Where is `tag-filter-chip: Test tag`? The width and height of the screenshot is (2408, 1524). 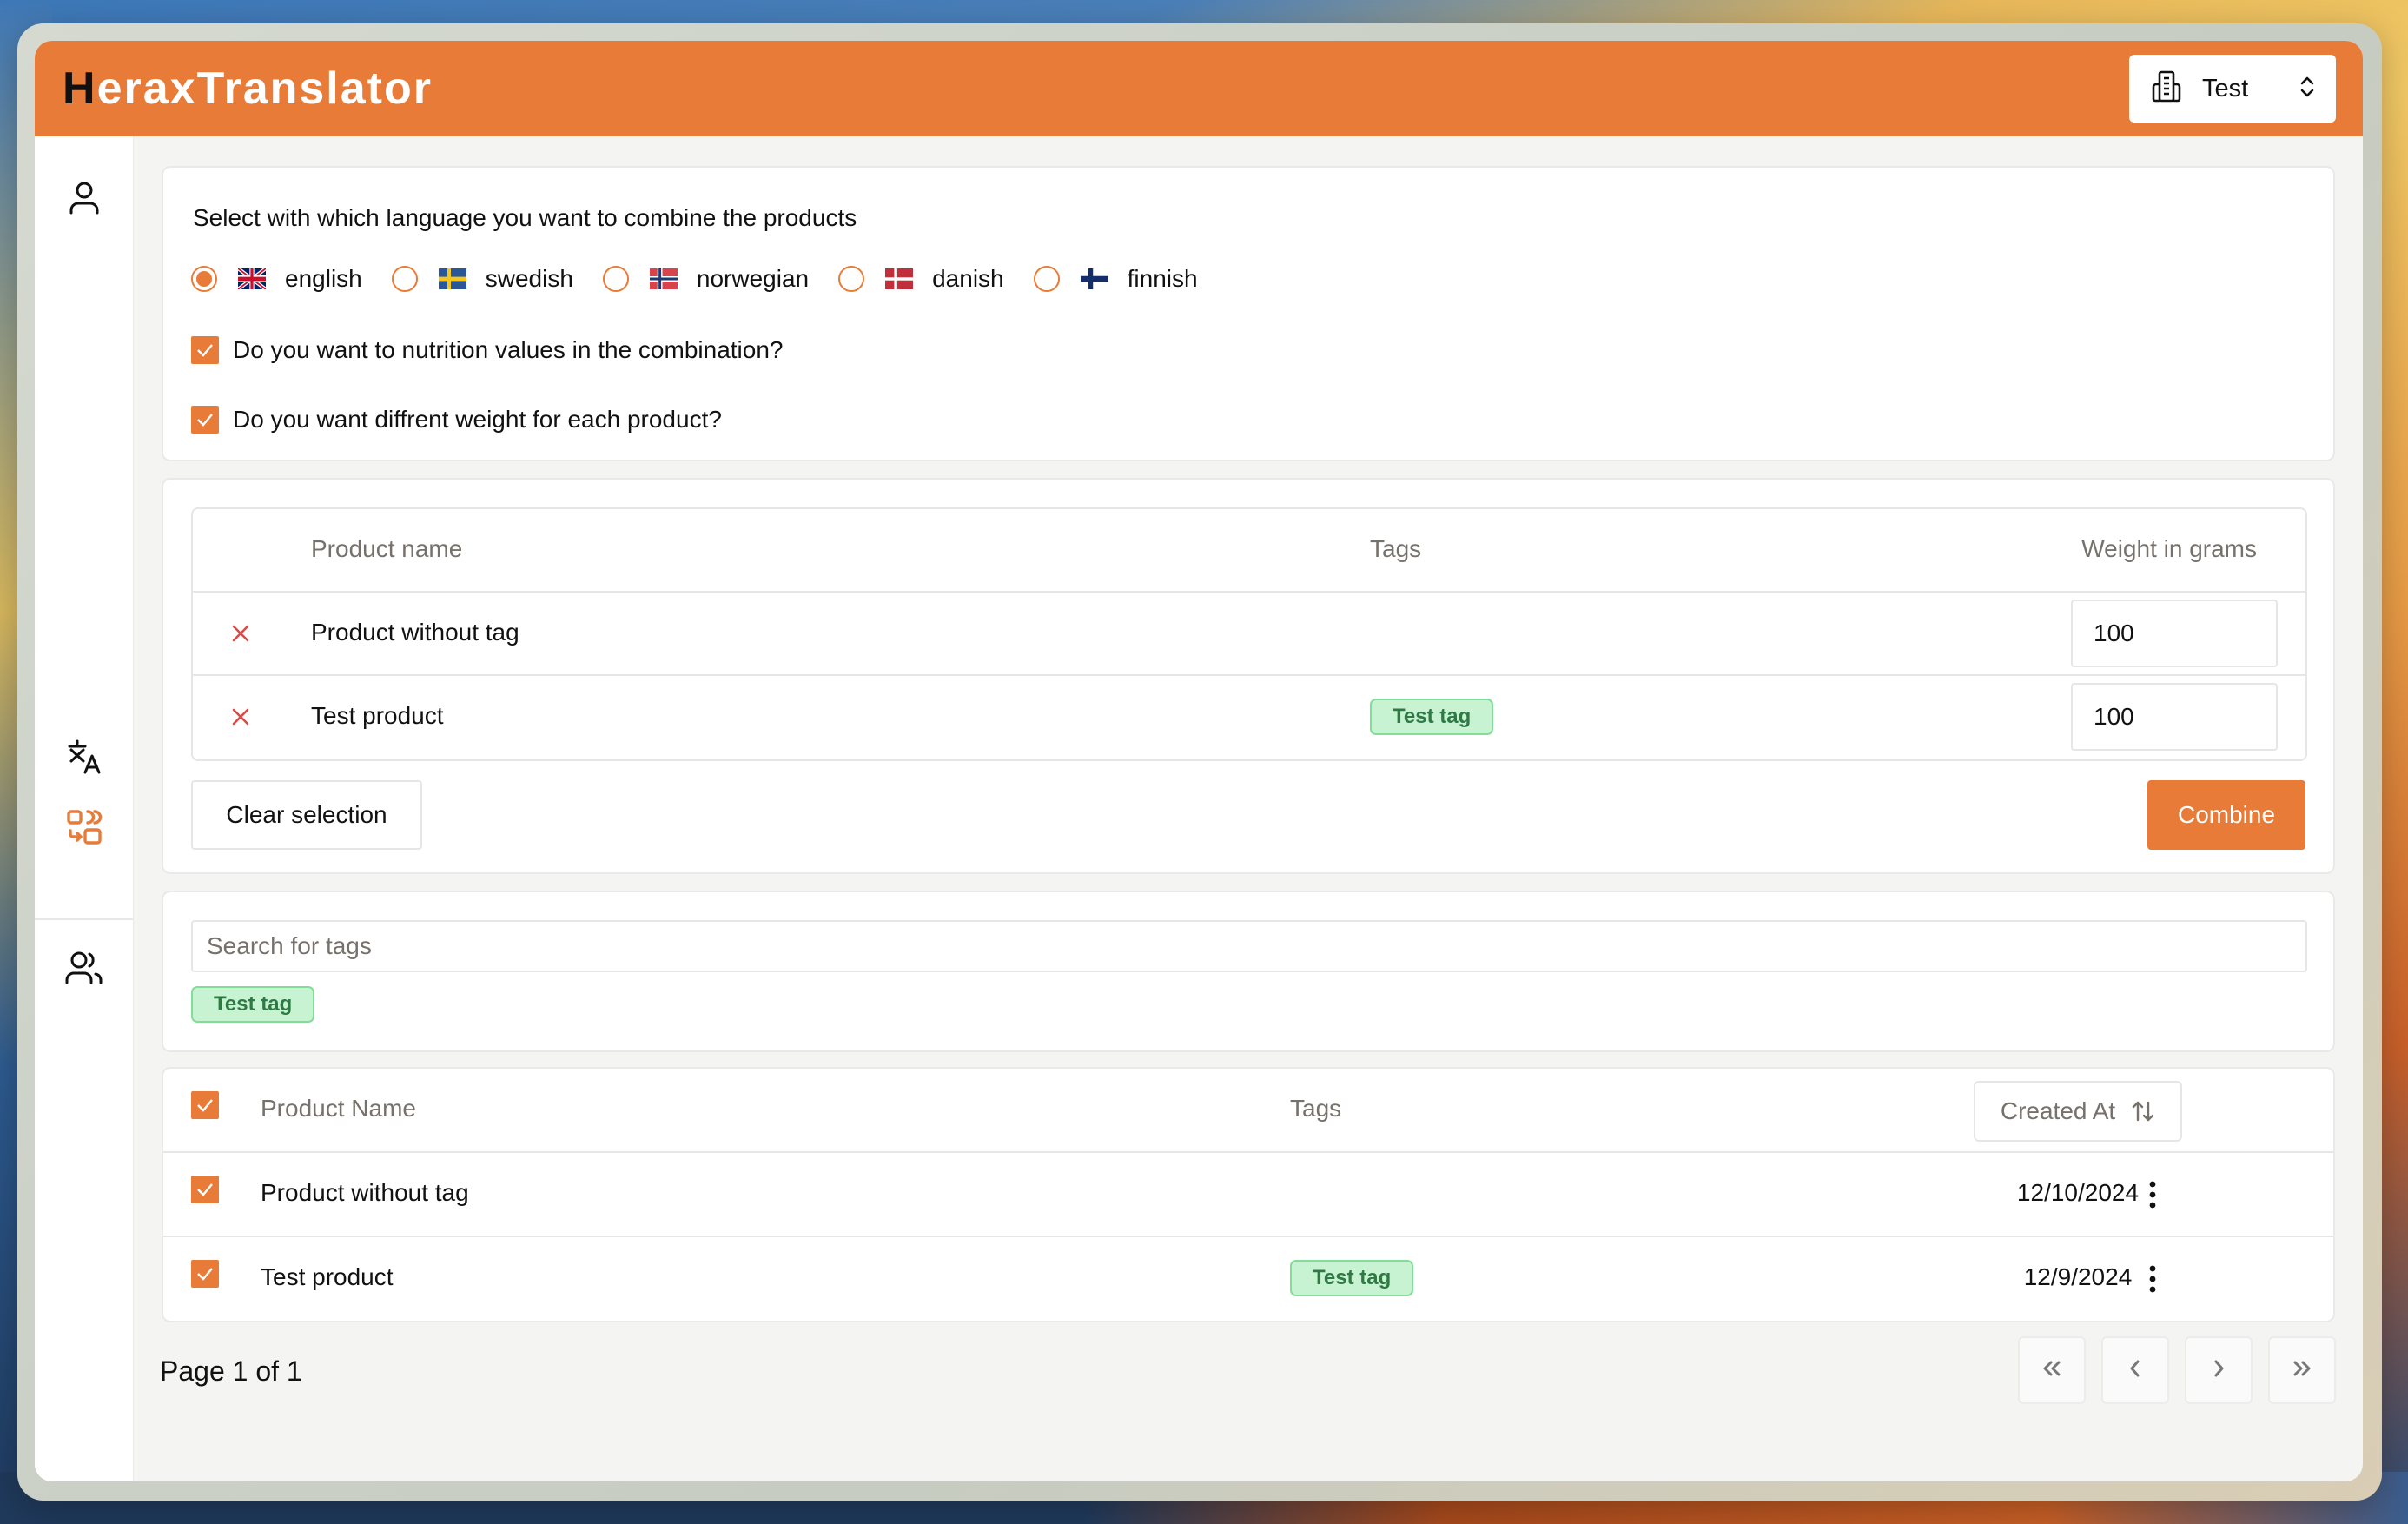 tag-filter-chip: Test tag is located at coordinates (253, 1004).